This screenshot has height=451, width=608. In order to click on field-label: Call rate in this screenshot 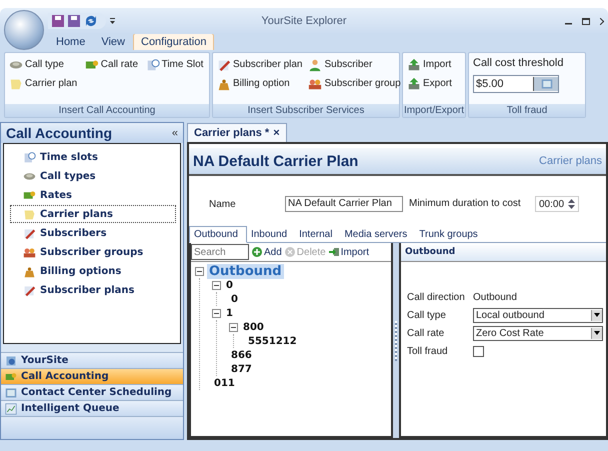, I will do `click(426, 333)`.